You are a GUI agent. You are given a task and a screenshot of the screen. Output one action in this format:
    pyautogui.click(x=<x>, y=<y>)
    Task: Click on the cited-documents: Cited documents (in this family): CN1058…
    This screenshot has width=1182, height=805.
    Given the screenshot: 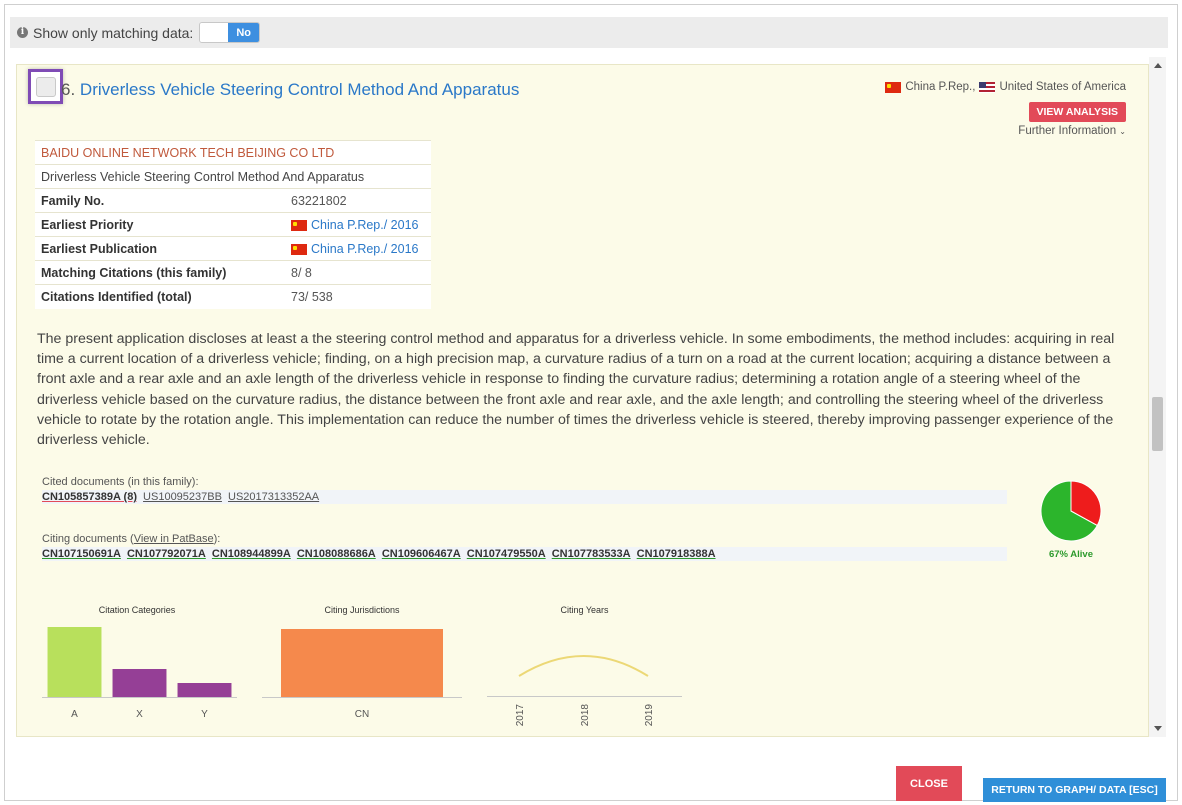 What is the action you would take?
    pyautogui.click(x=524, y=490)
    